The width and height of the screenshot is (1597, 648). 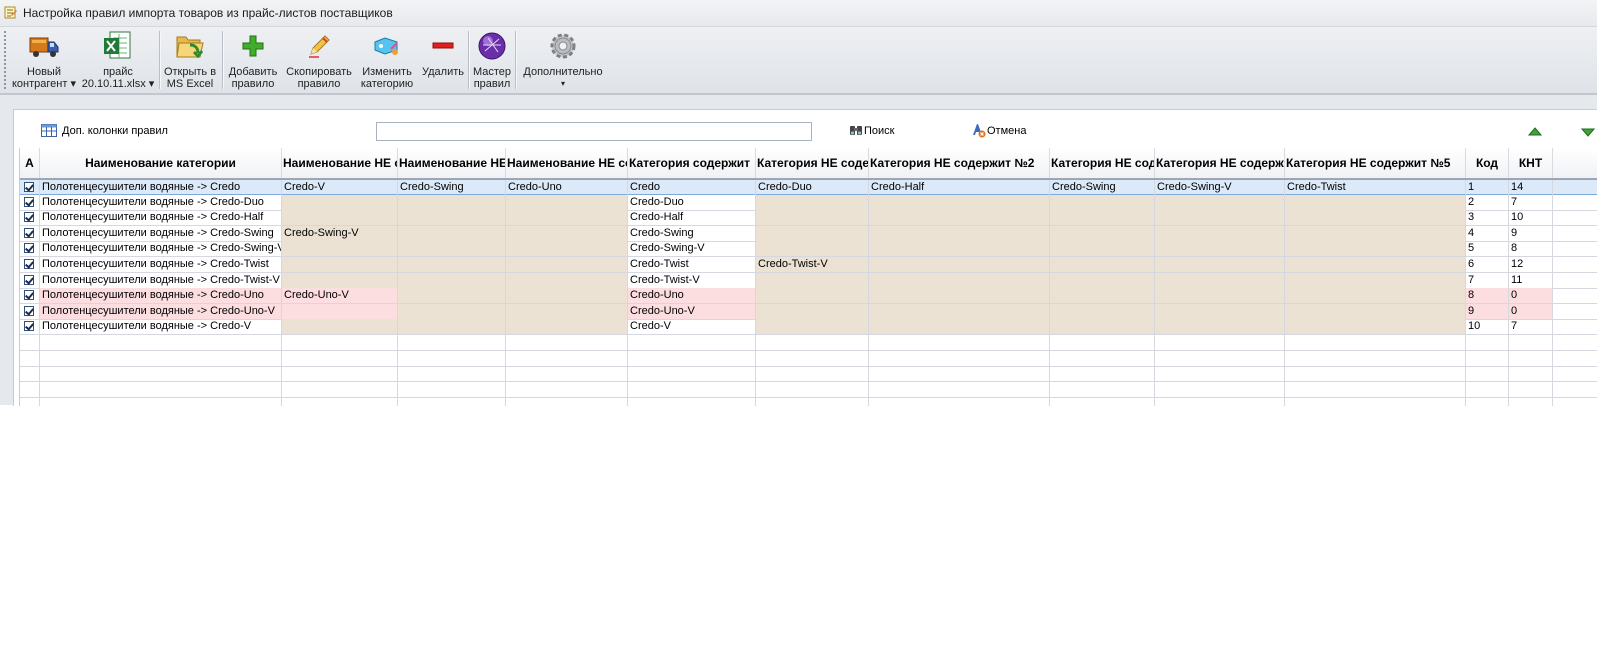 I want to click on column-header-category-contains: Категория содержит, so click(x=692, y=163).